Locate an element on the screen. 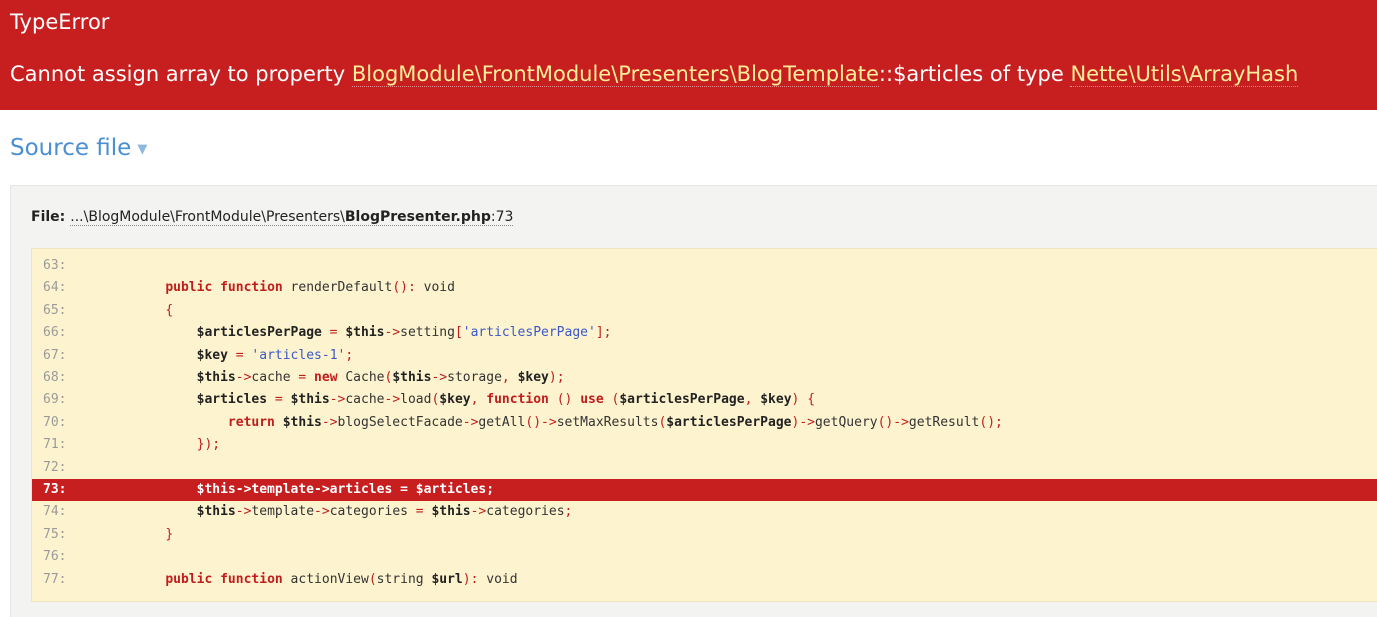  line-source: public function renderDefault(): void is located at coordinates (294, 288).